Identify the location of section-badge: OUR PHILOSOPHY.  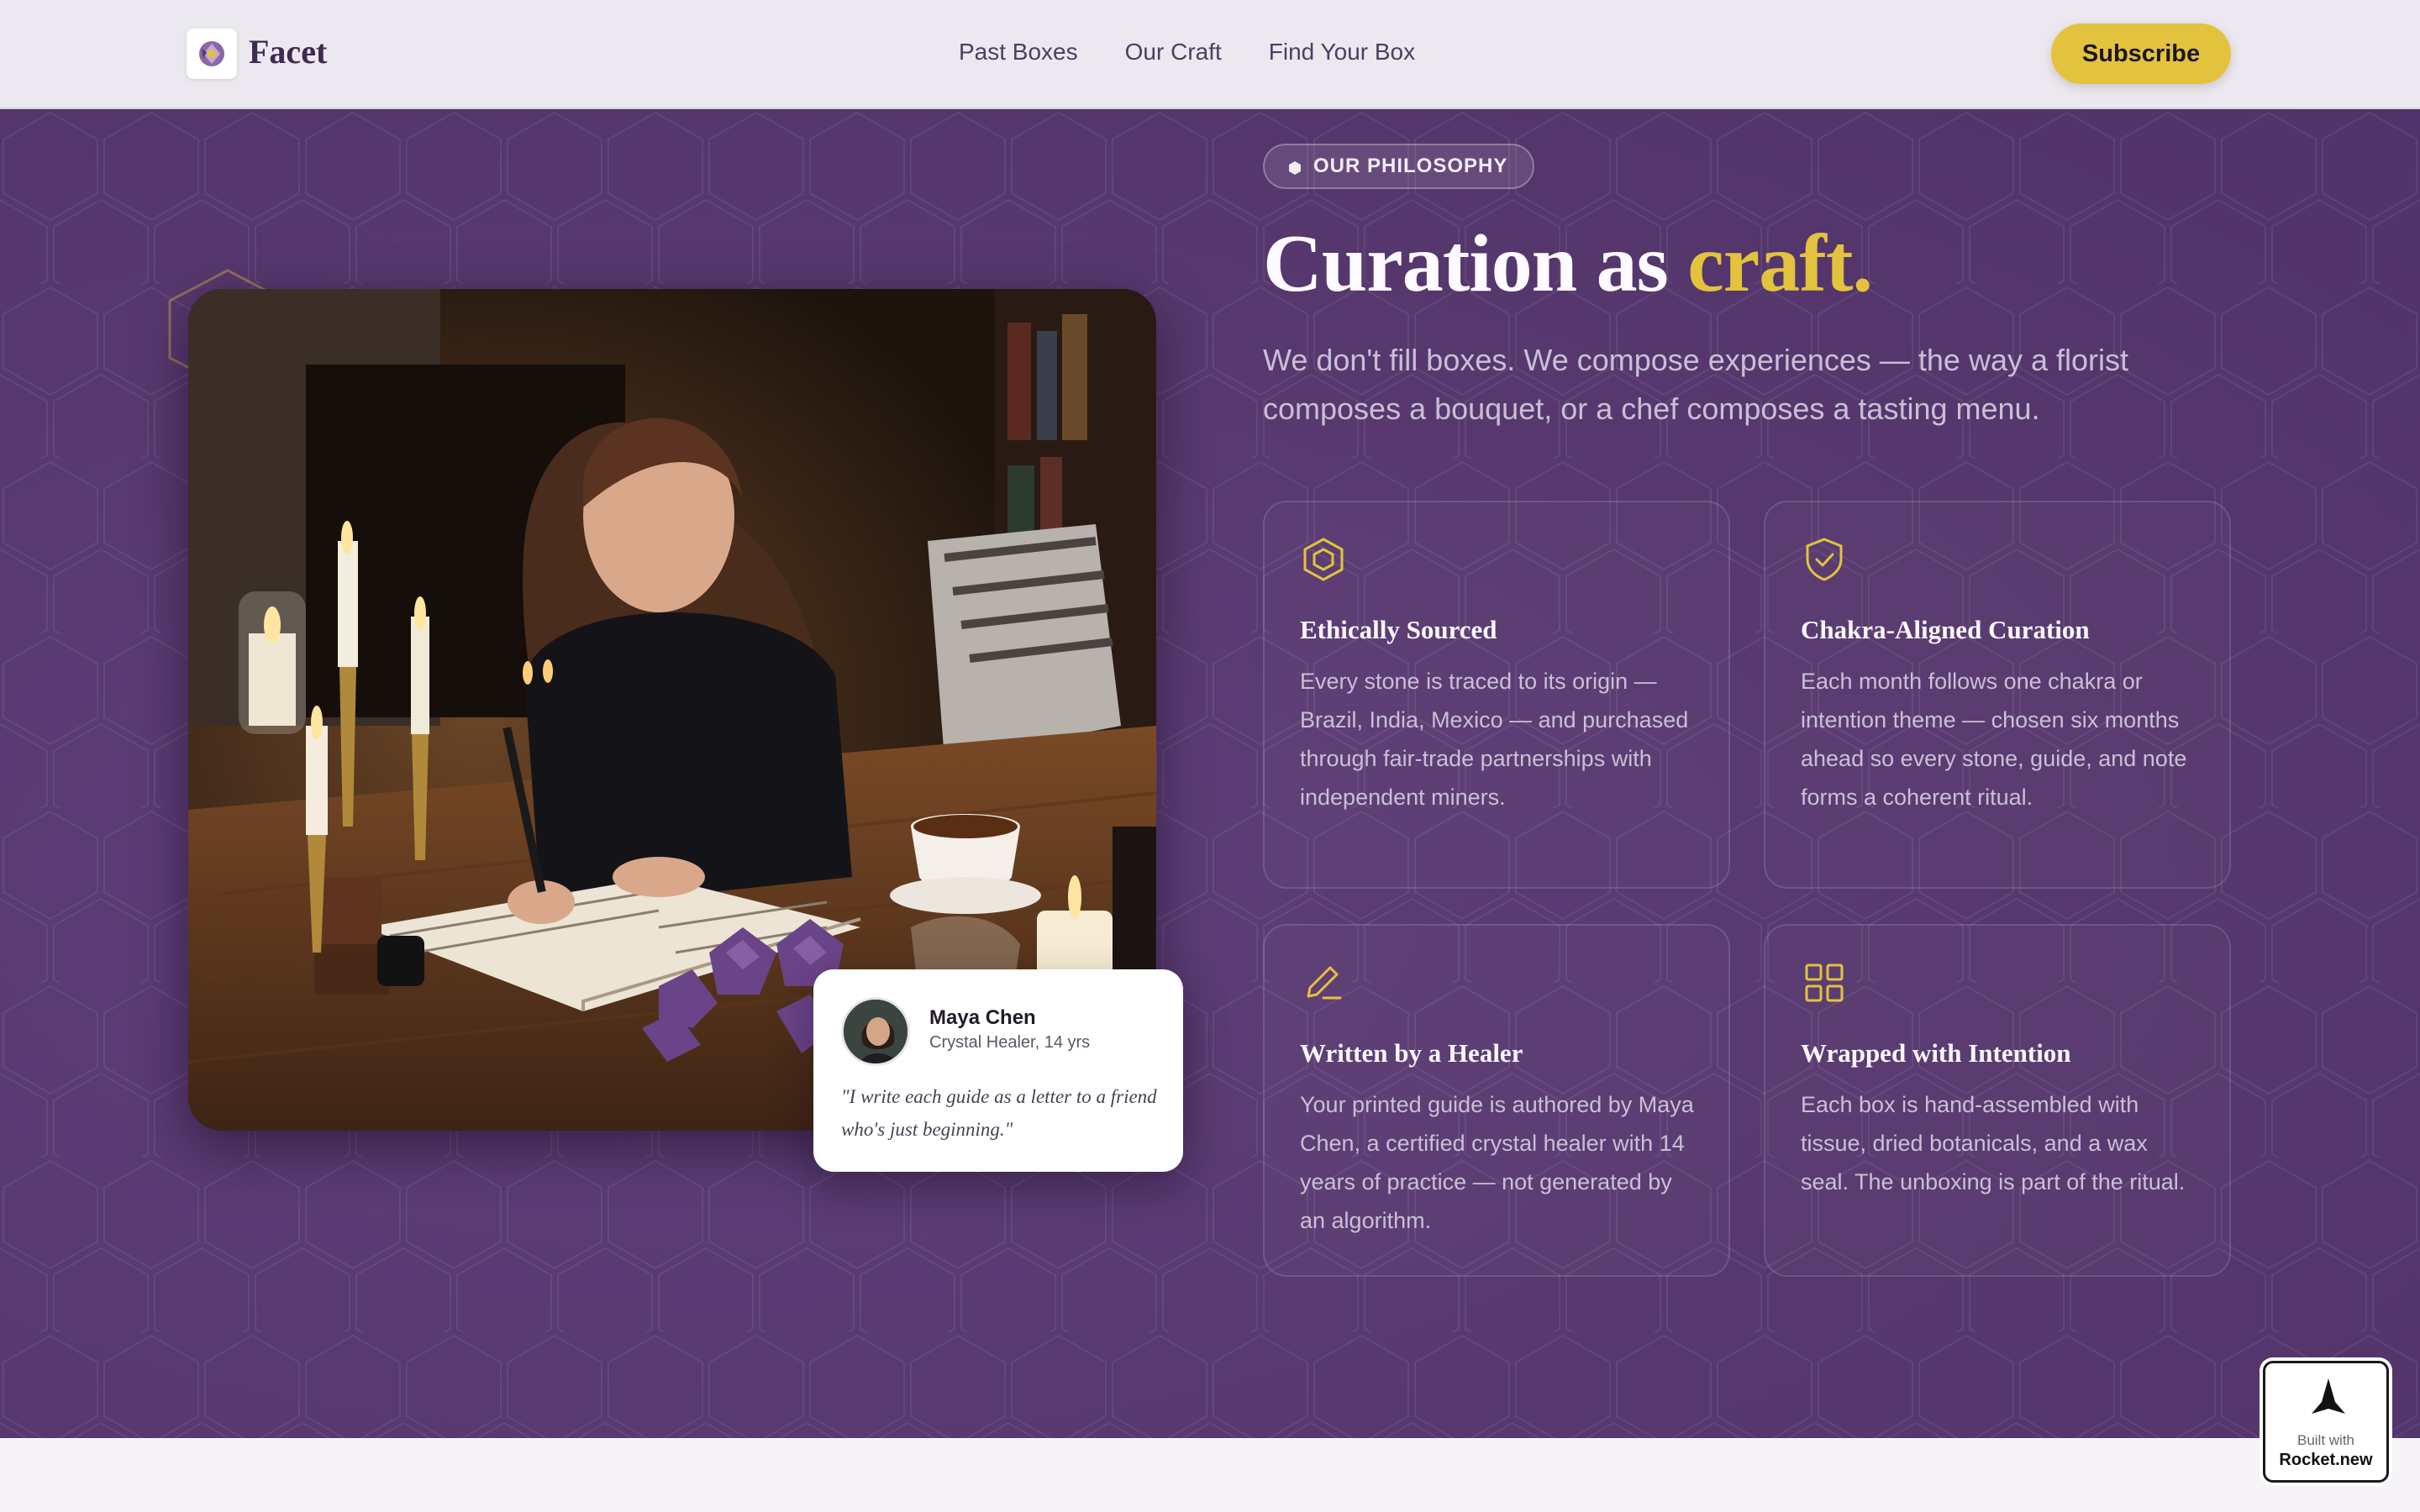
(1399, 166).